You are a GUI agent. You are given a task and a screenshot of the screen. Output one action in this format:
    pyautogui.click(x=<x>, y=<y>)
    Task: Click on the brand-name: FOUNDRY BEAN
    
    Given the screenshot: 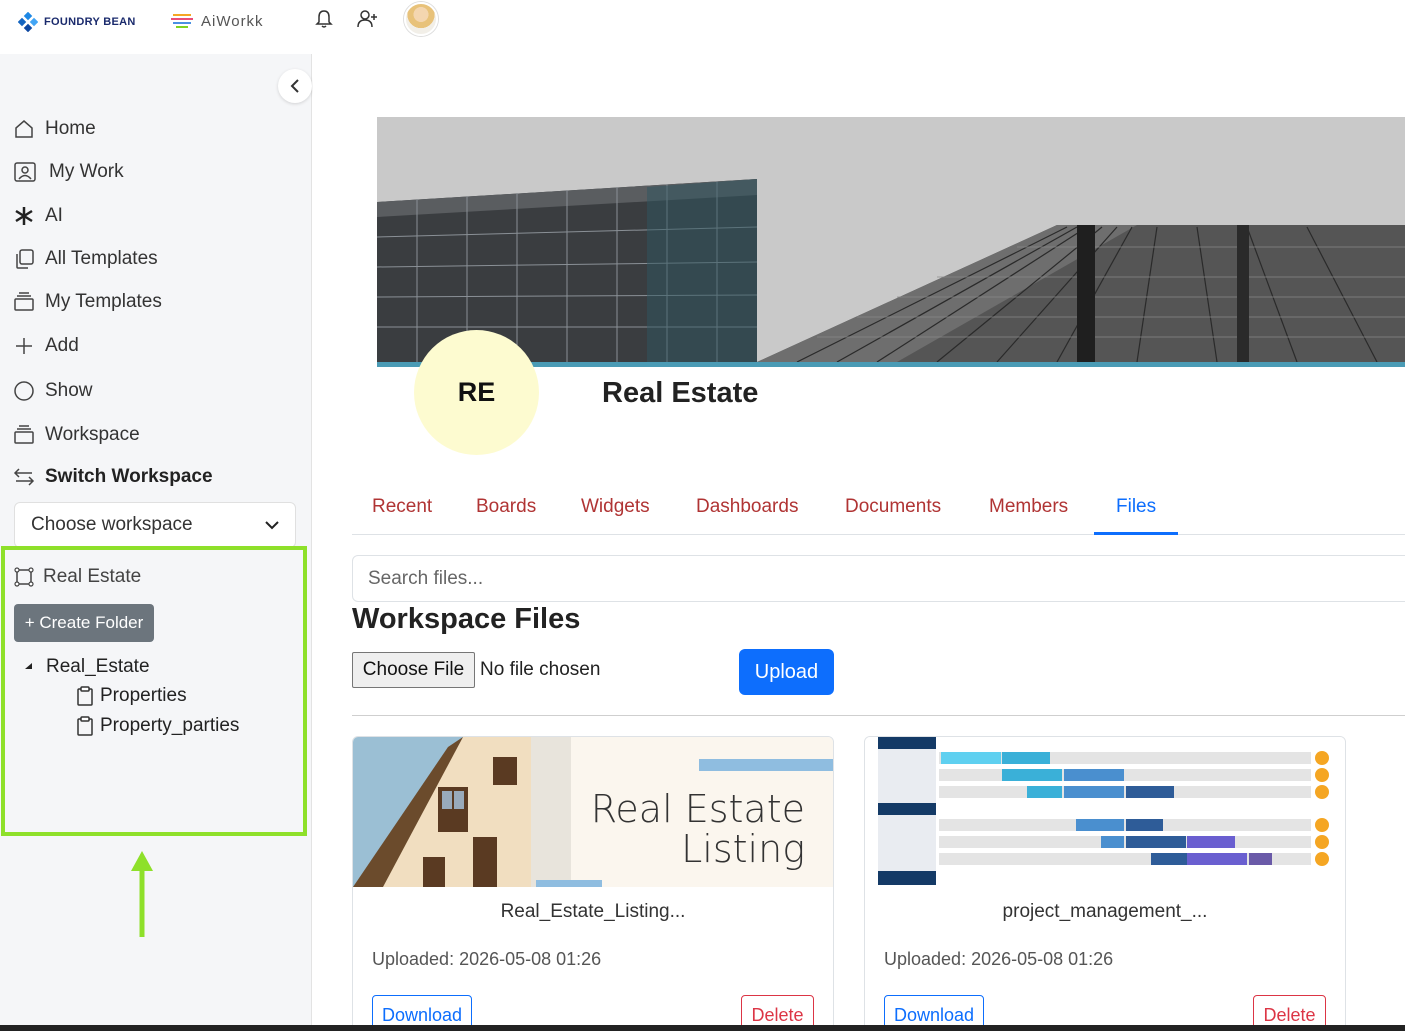 What is the action you would take?
    pyautogui.click(x=90, y=22)
    